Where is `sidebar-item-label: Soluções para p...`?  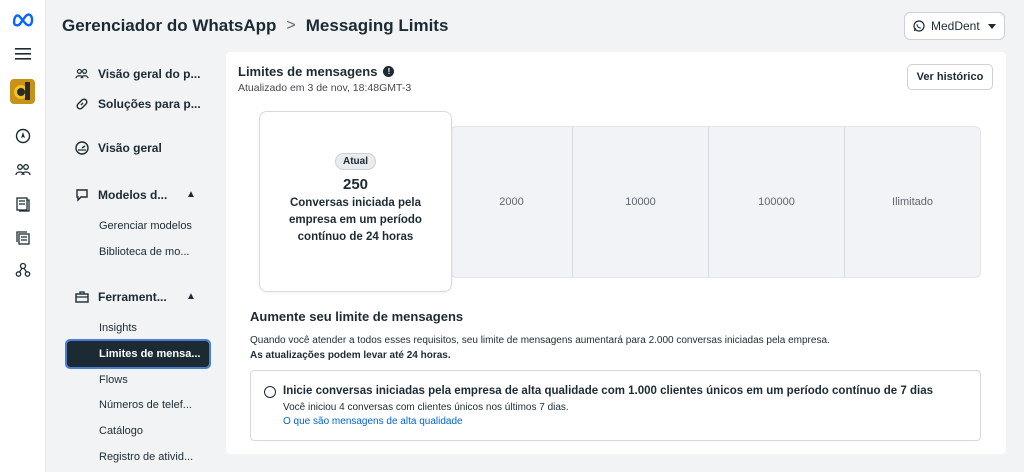 sidebar-item-label: Soluções para p... is located at coordinates (149, 104).